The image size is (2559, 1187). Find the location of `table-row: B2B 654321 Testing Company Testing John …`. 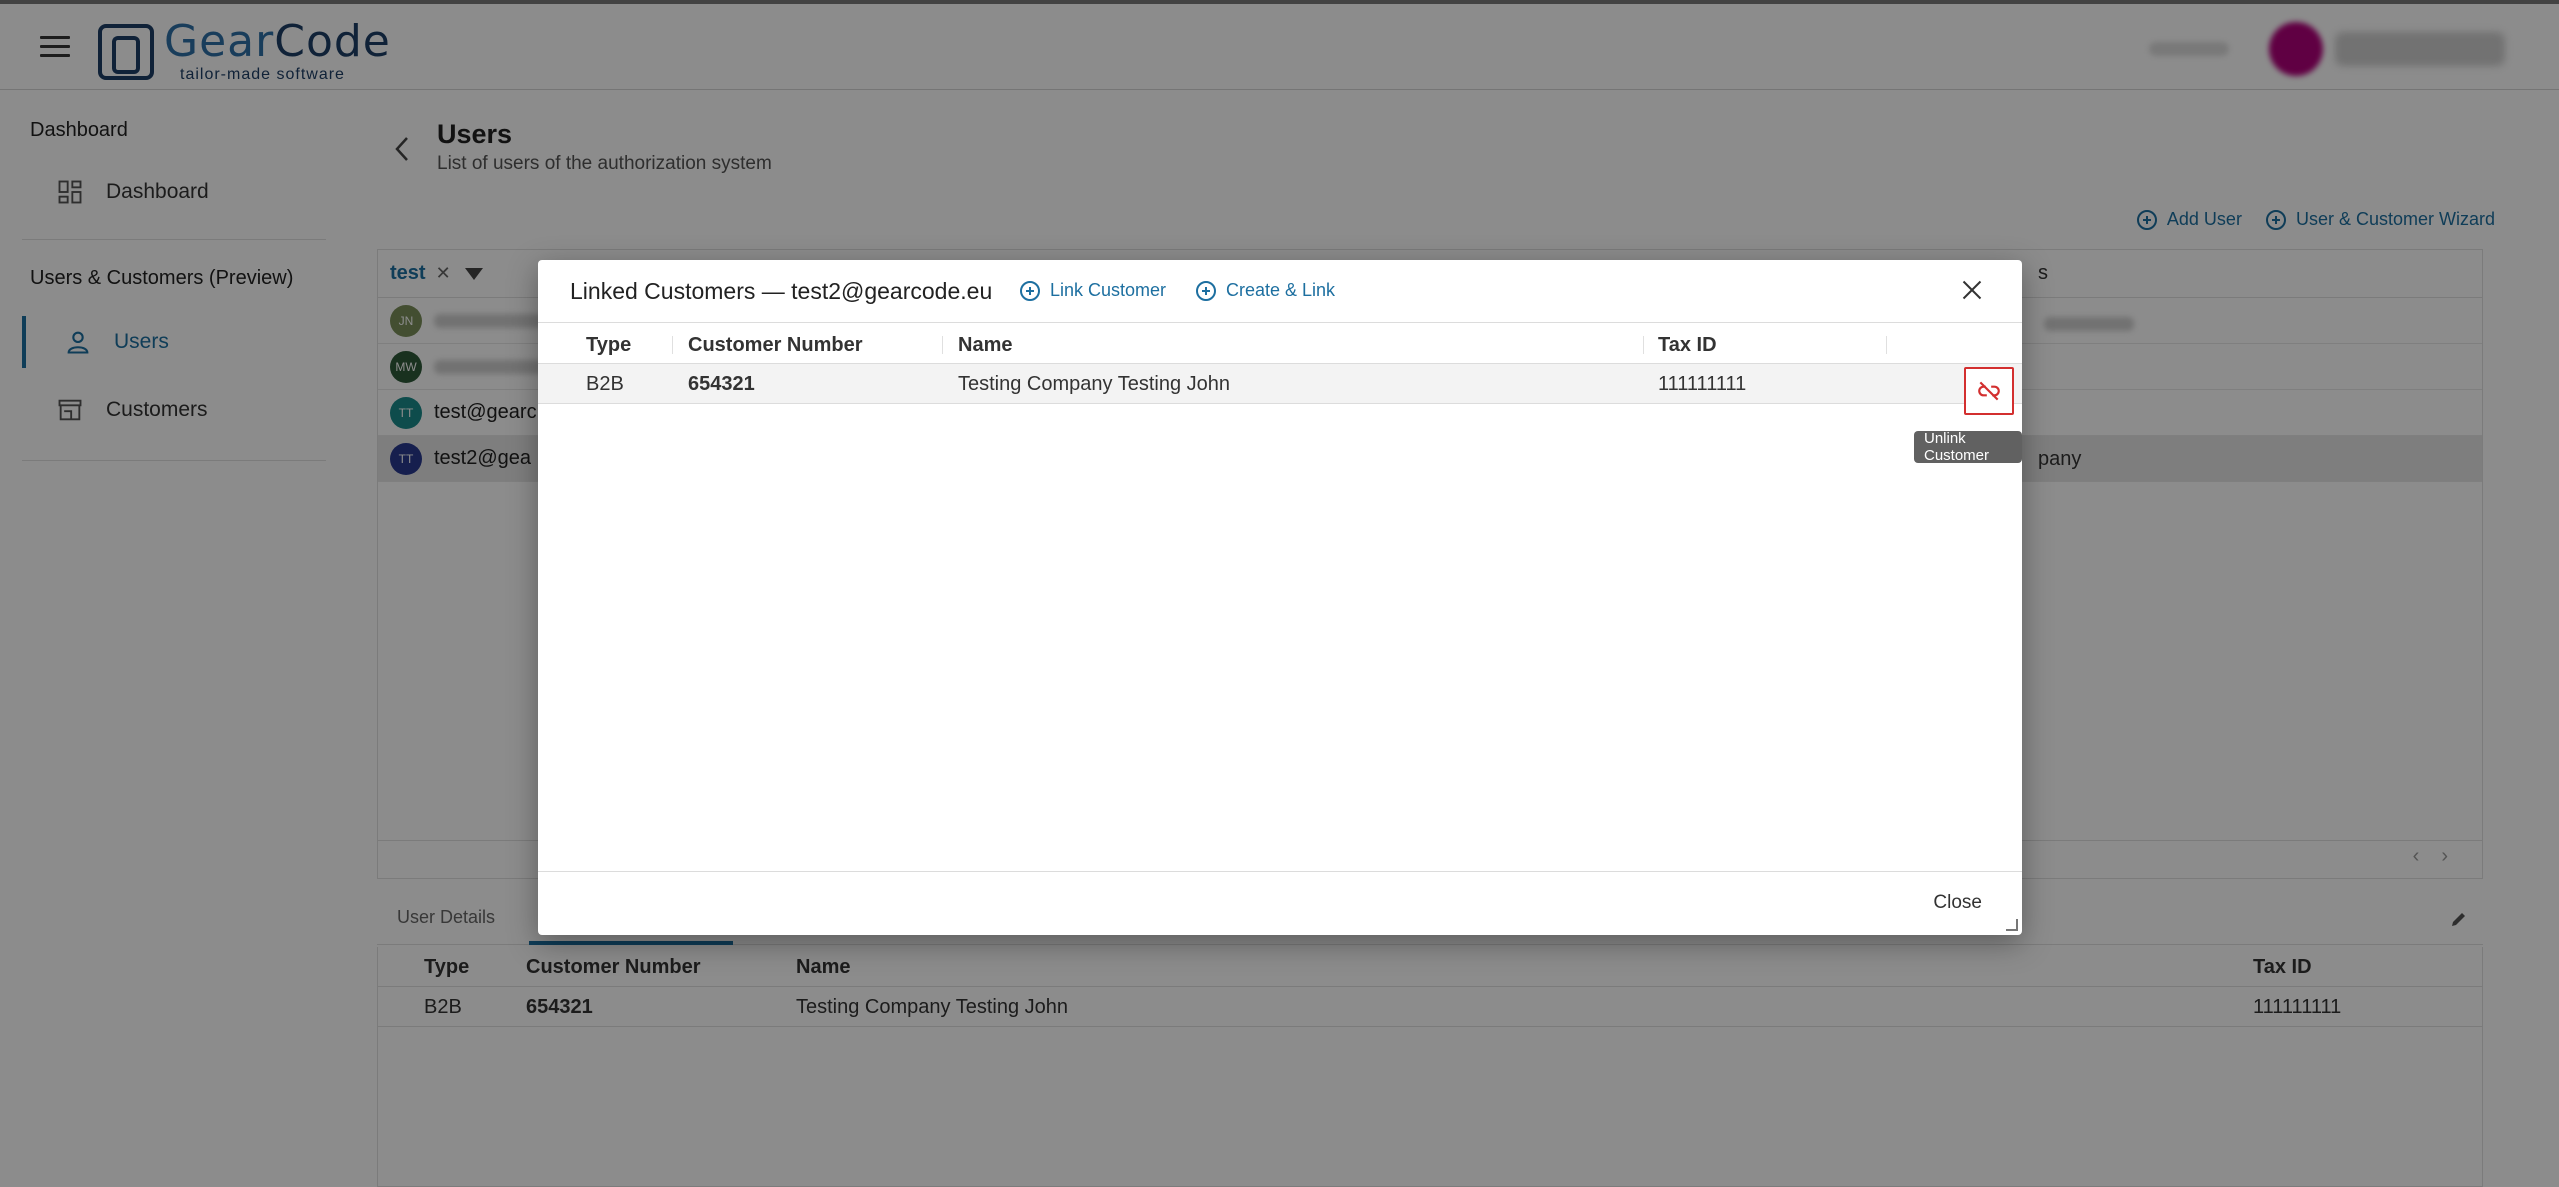

table-row: B2B 654321 Testing Company Testing John … is located at coordinates (1280, 384).